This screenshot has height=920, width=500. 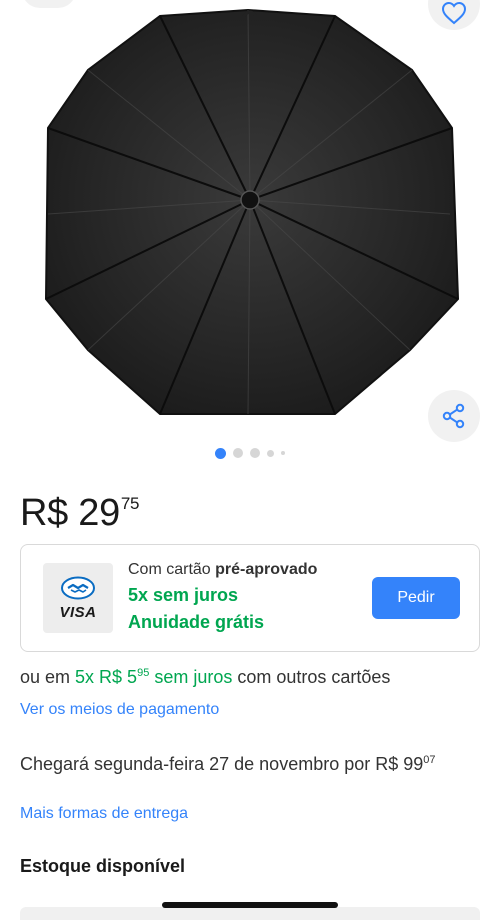 I want to click on share-icon, so click(x=453, y=416).